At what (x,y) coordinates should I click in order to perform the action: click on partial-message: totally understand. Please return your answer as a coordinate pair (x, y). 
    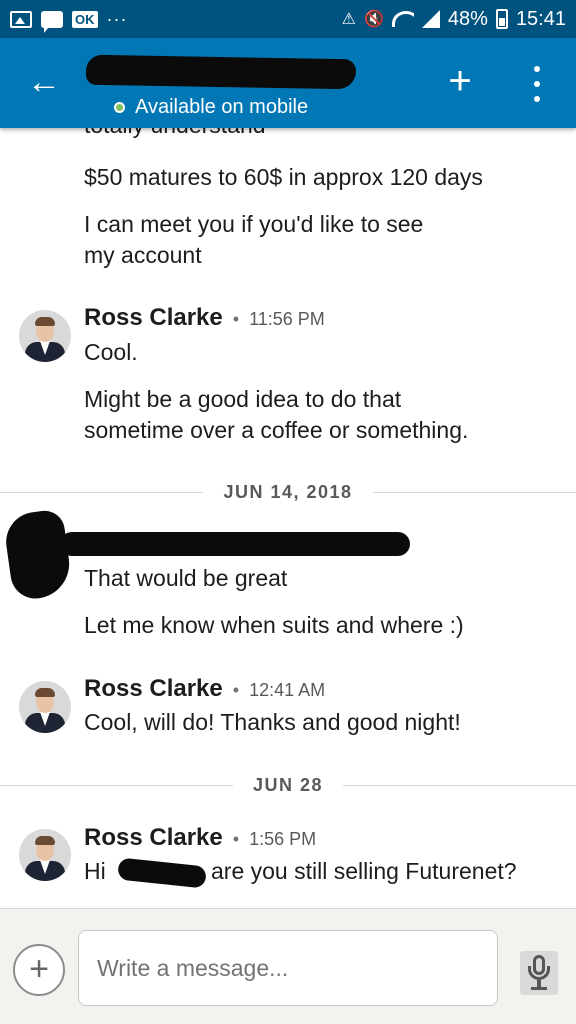
    Looking at the image, I should click on (175, 133).